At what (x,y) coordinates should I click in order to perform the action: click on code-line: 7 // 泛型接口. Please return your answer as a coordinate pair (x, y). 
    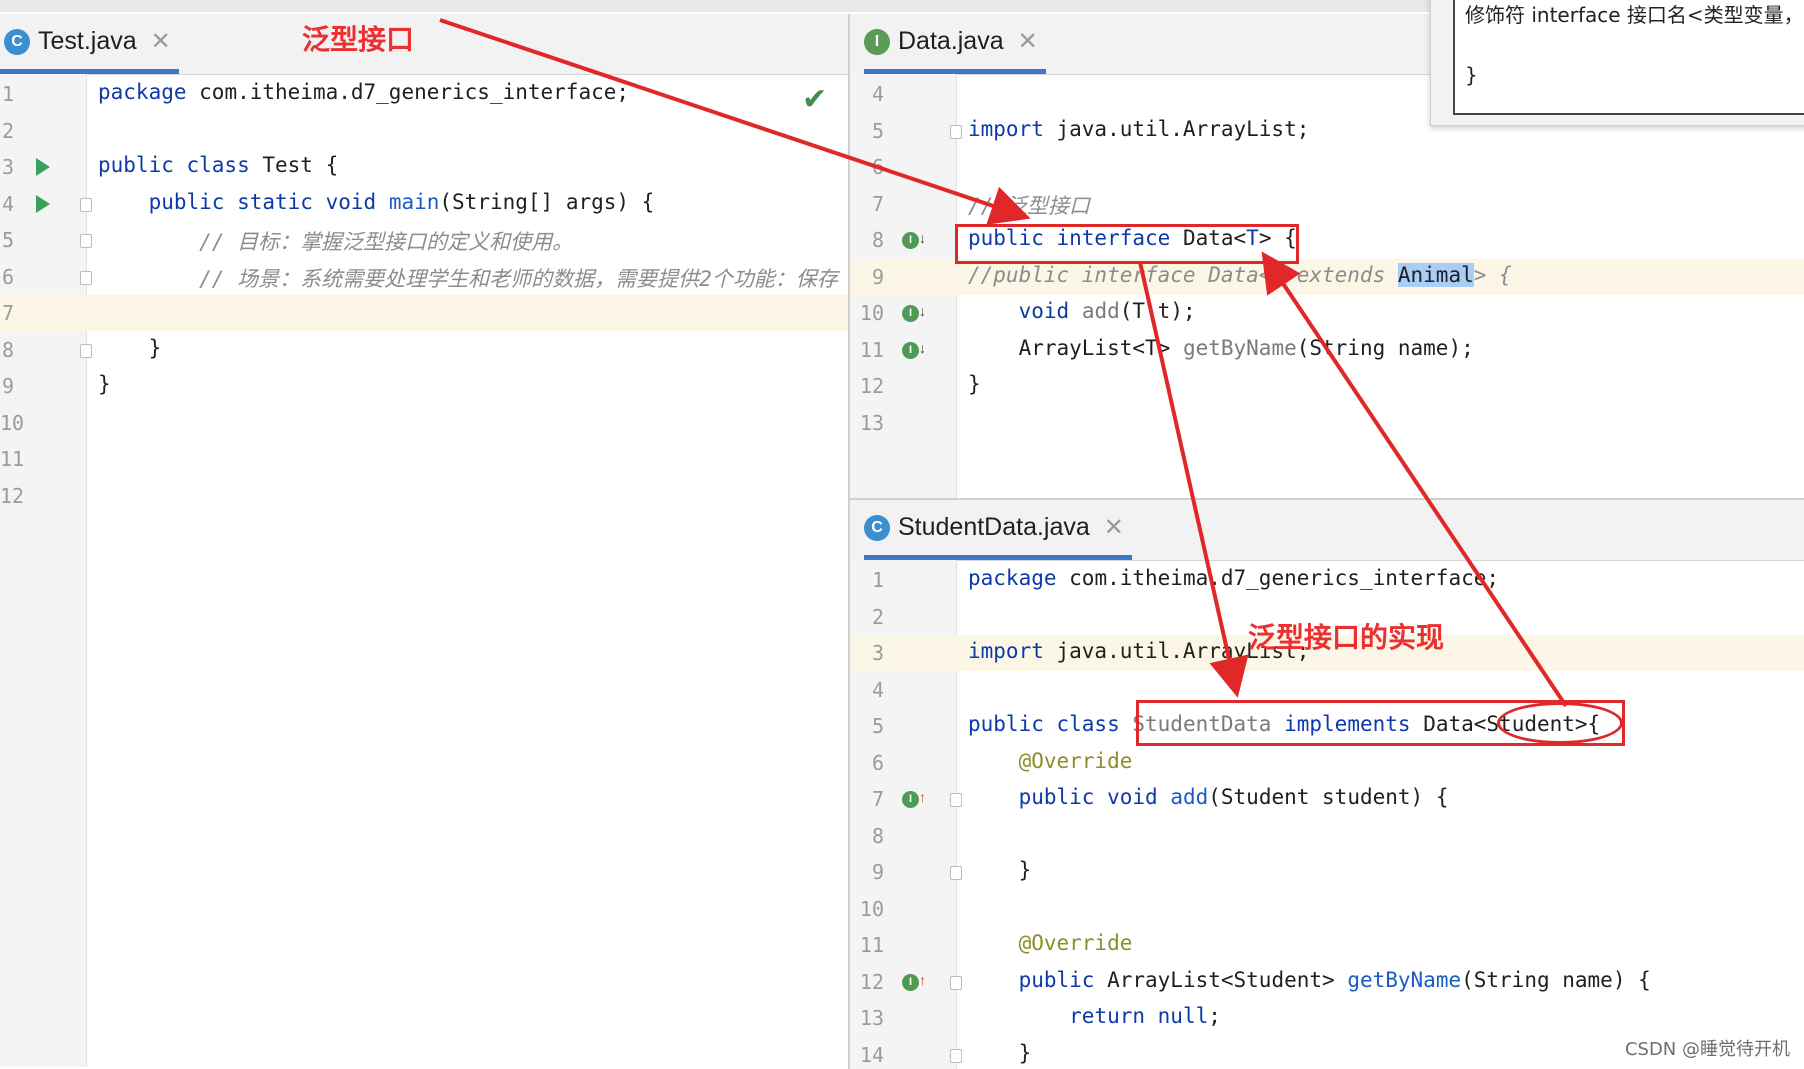
    Looking at the image, I should click on (1327, 204).